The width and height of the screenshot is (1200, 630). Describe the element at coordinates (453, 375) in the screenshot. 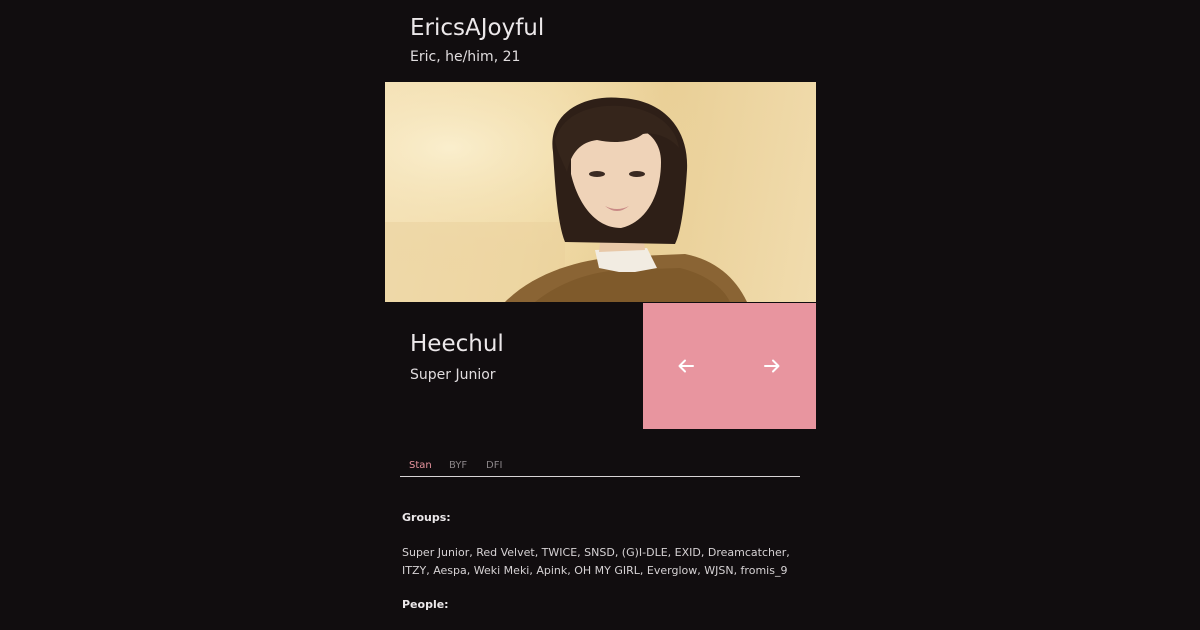

I see `idol-group: Super Junior` at that location.